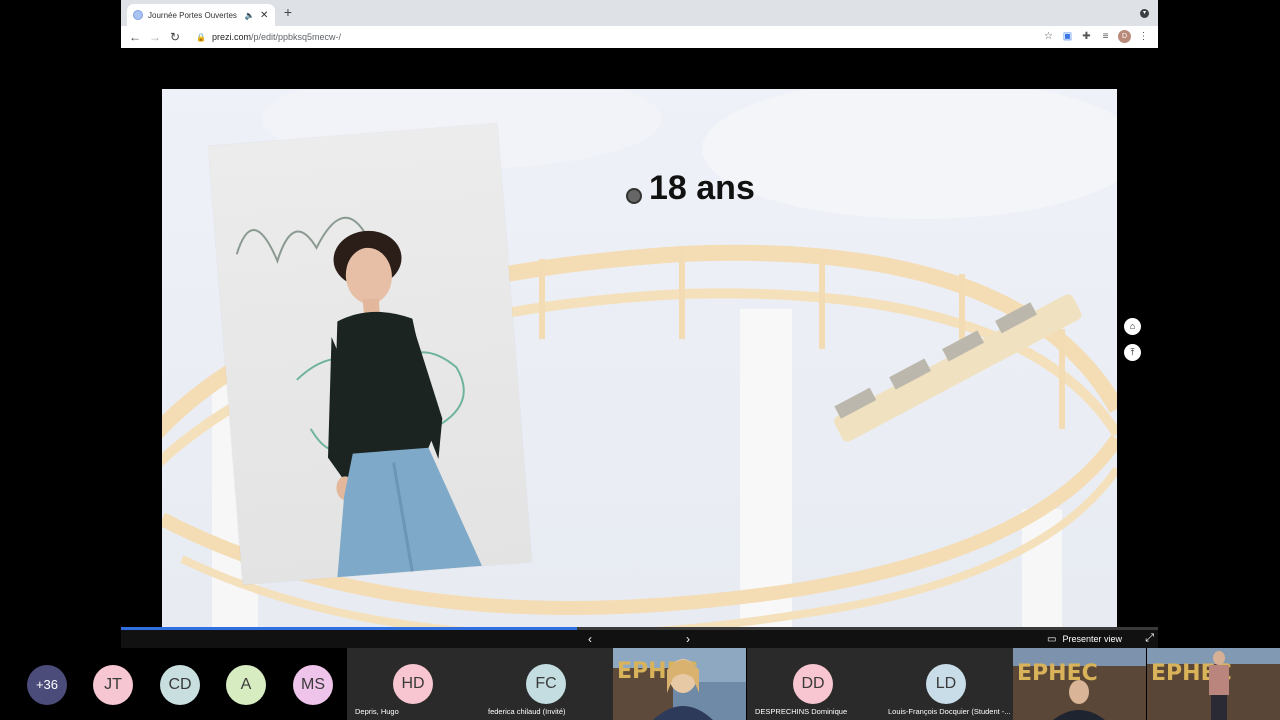 Image resolution: width=1280 pixels, height=720 pixels. Describe the element at coordinates (1096, 36) in the screenshot. I see `toolbar-actions: ☆ ▣ ✚ ≡ D ⋮` at that location.